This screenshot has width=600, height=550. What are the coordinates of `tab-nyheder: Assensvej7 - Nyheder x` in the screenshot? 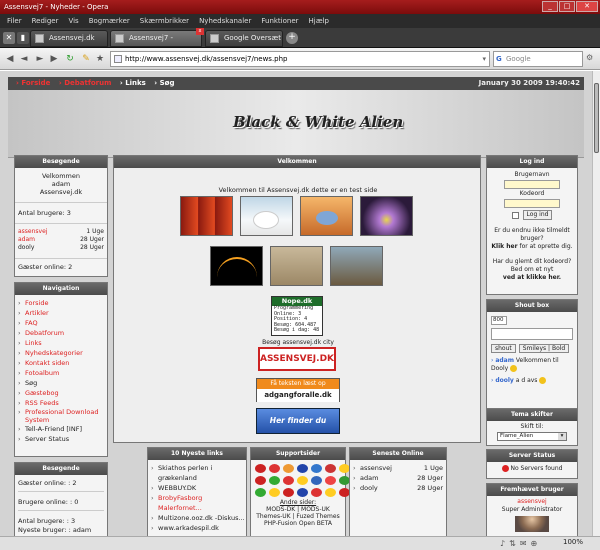 It's located at (157, 42).